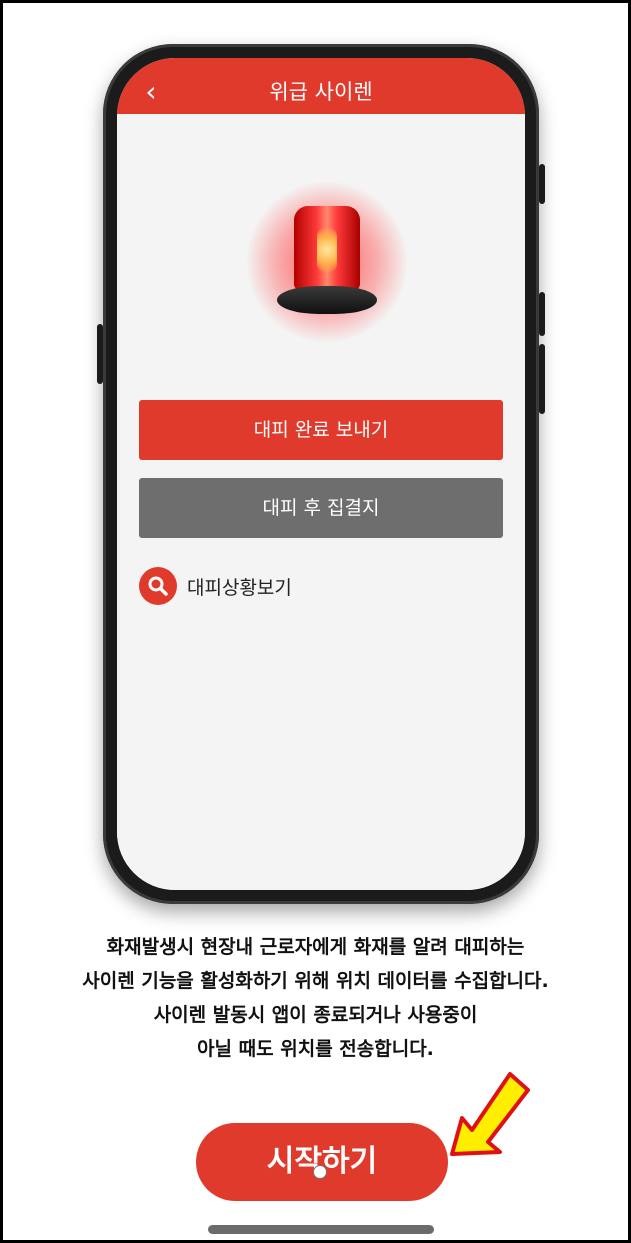 This screenshot has height=1243, width=631. Describe the element at coordinates (158, 586) in the screenshot. I see `search-icon` at that location.